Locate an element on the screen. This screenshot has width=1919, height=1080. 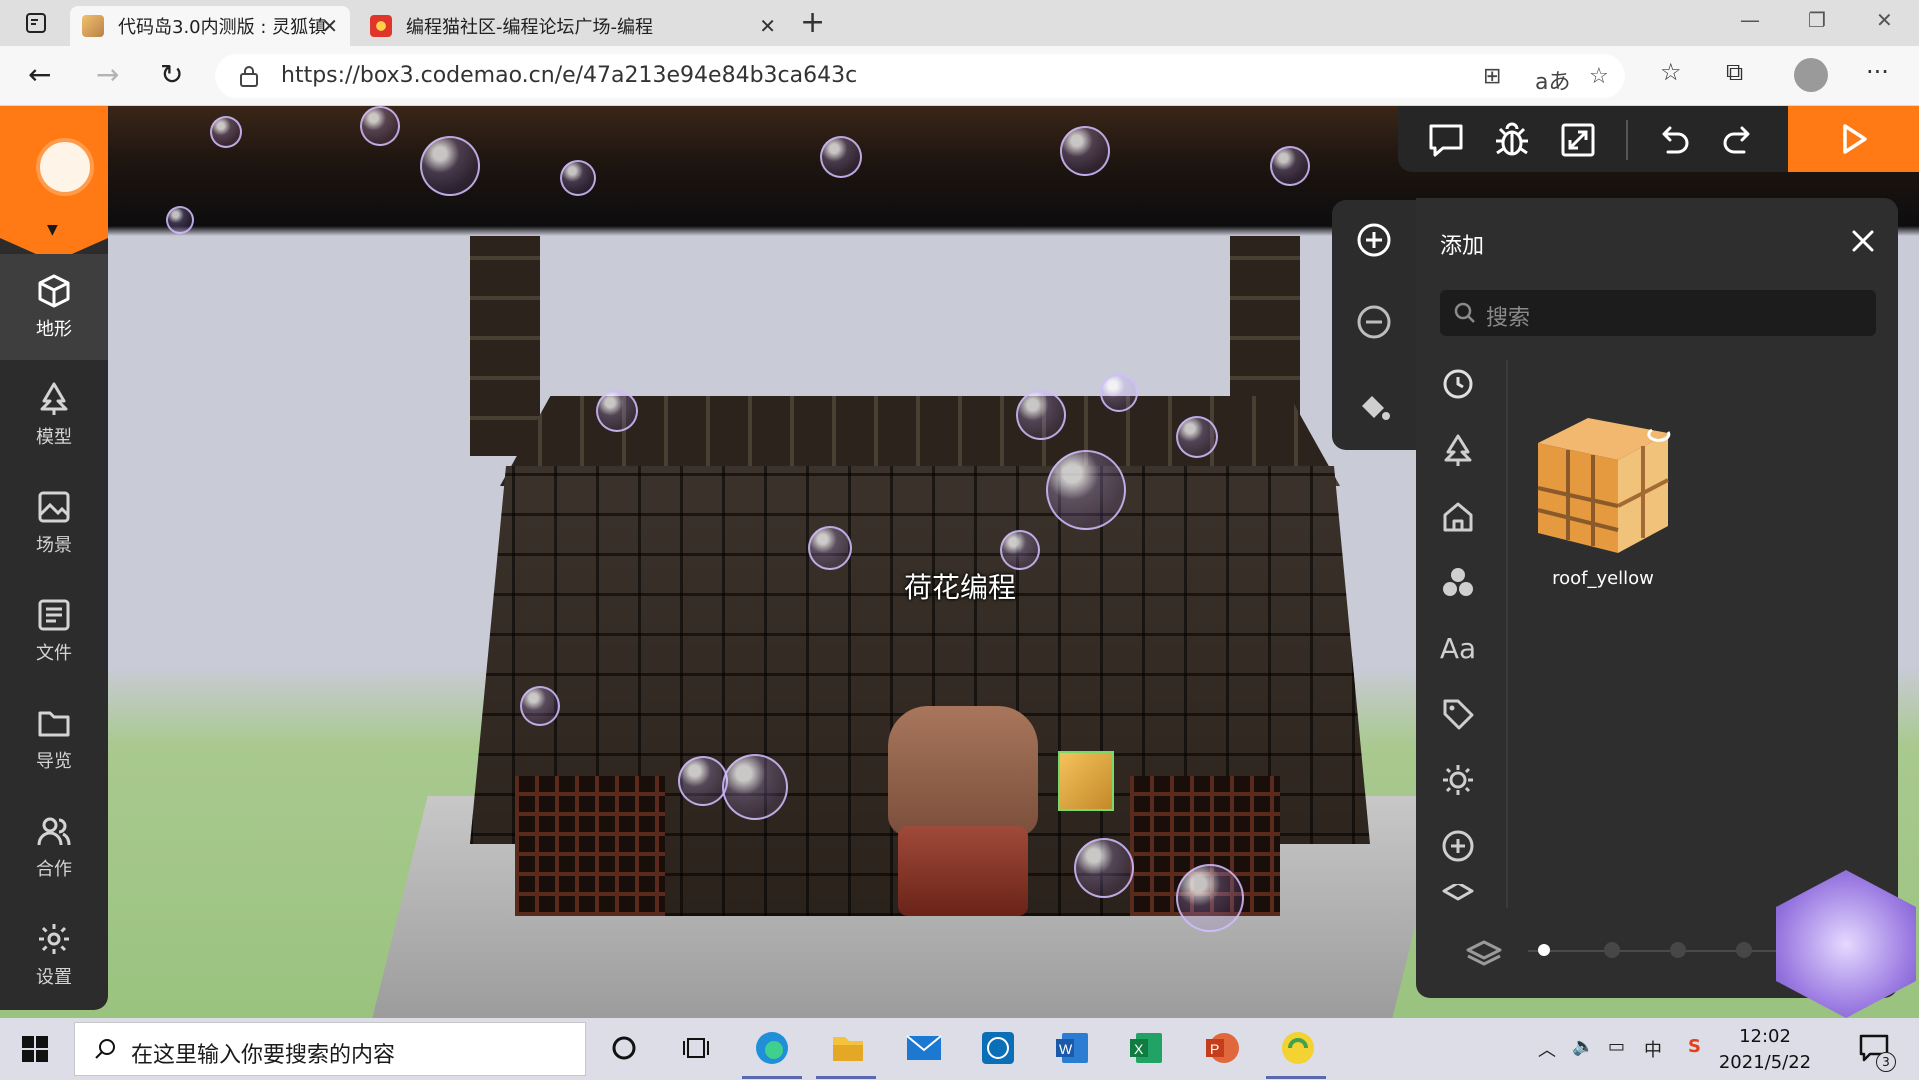
run-button is located at coordinates (1853, 139).